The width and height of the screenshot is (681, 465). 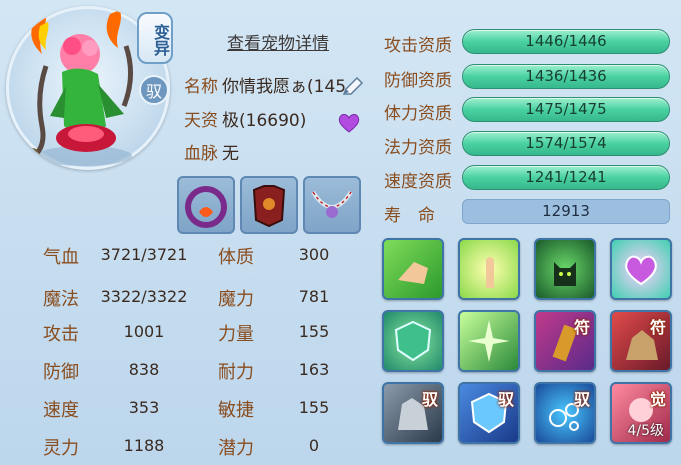 What do you see at coordinates (278, 41) in the screenshot?
I see `view-pet-details-link: 查看宠物详情` at bounding box center [278, 41].